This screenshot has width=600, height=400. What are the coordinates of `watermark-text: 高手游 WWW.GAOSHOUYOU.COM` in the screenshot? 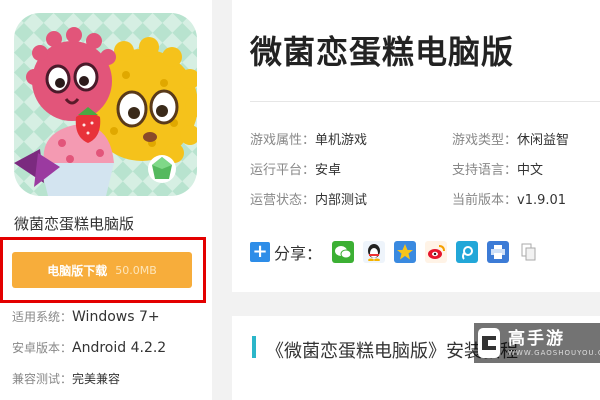 It's located at (554, 342).